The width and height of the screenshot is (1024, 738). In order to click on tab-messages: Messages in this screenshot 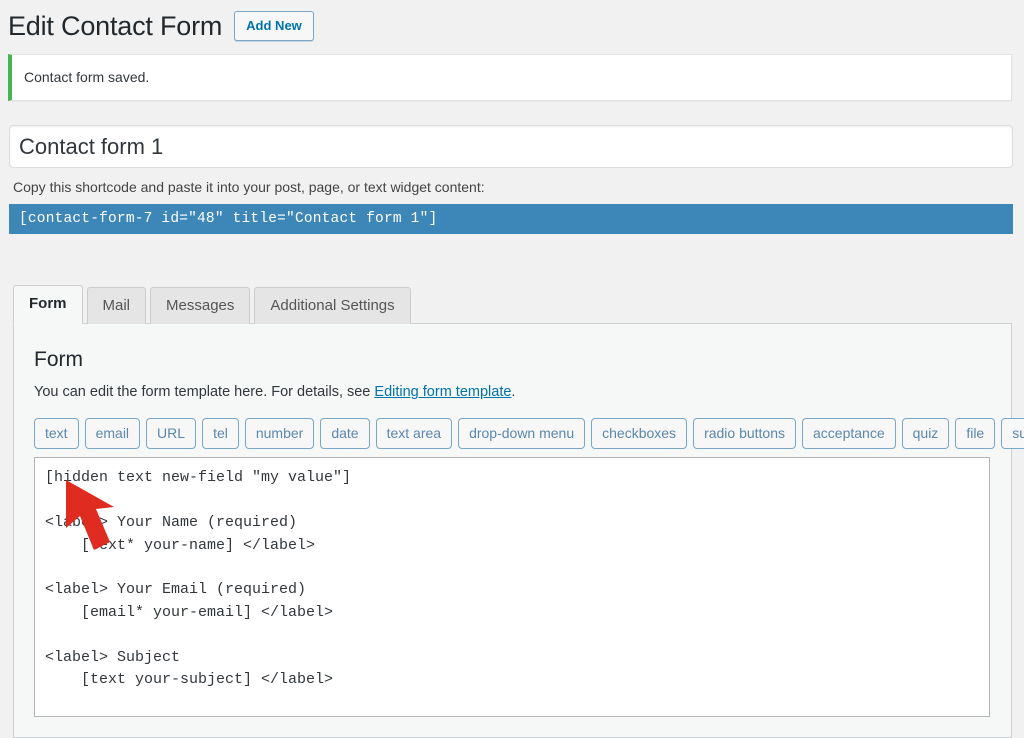, I will do `click(200, 305)`.